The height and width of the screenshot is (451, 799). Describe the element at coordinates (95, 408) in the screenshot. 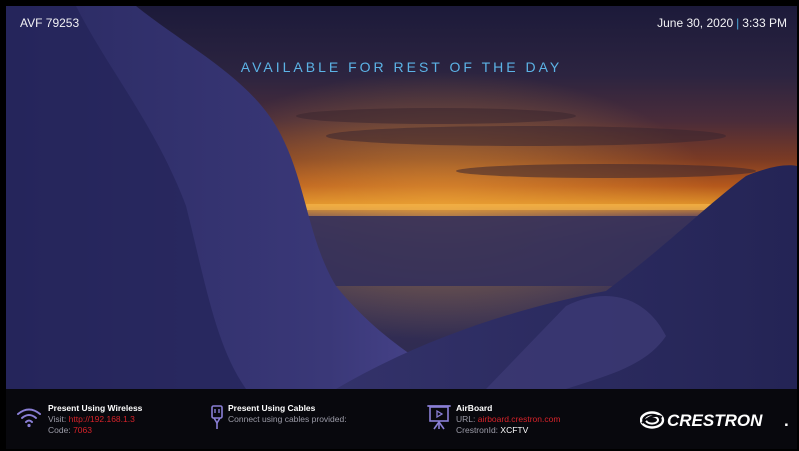

I see `wireless-title: Present Using Wireless` at that location.